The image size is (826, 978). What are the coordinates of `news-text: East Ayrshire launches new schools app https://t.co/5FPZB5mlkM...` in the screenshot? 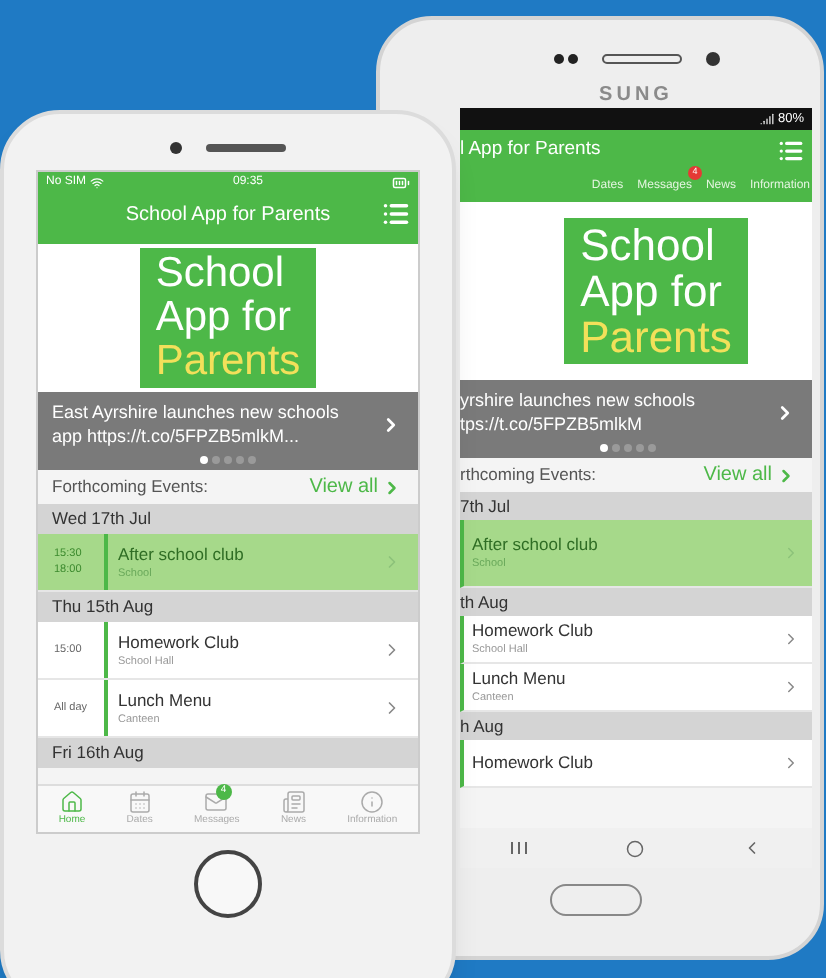 It's located at (196, 424).